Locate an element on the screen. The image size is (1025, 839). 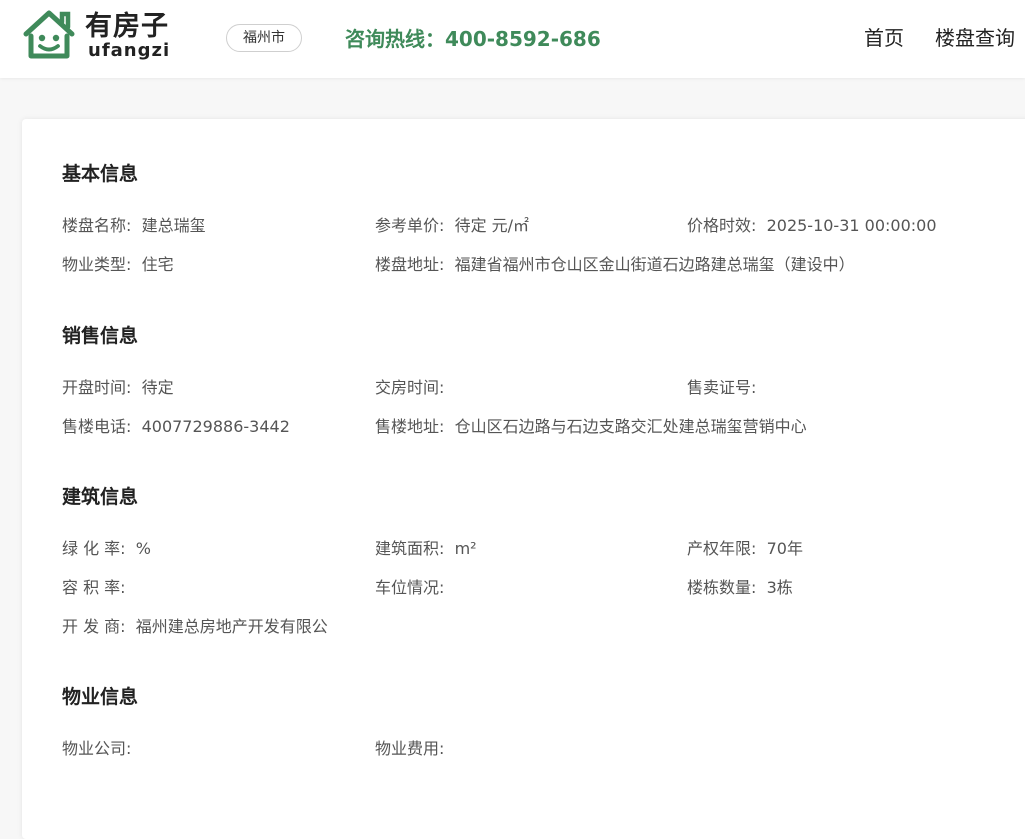
field-label: 交房时间: is located at coordinates (410, 387).